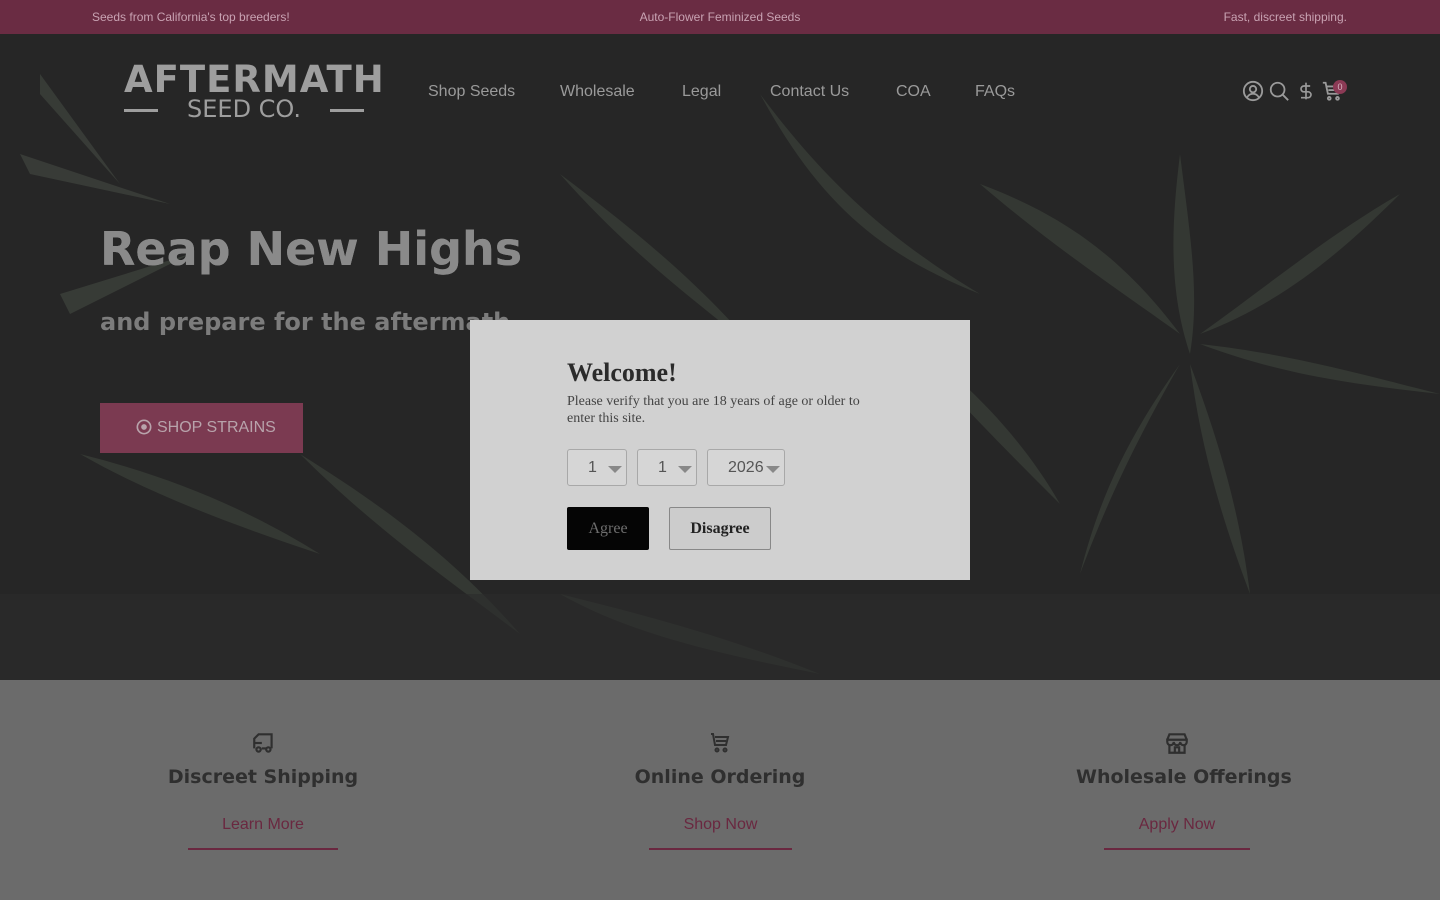 The image size is (1440, 900). I want to click on feature-title: Wholesale Offerings, so click(1184, 777).